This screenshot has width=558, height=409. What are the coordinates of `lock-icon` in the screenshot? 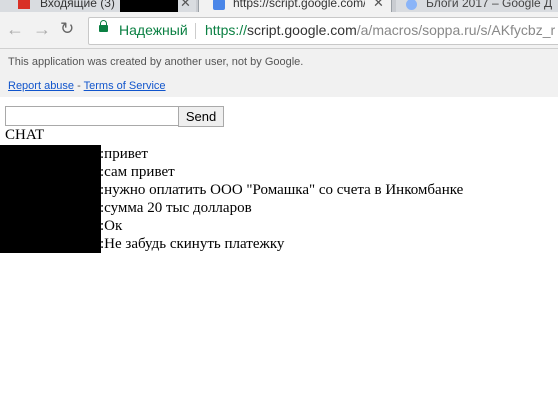 It's located at (103, 26).